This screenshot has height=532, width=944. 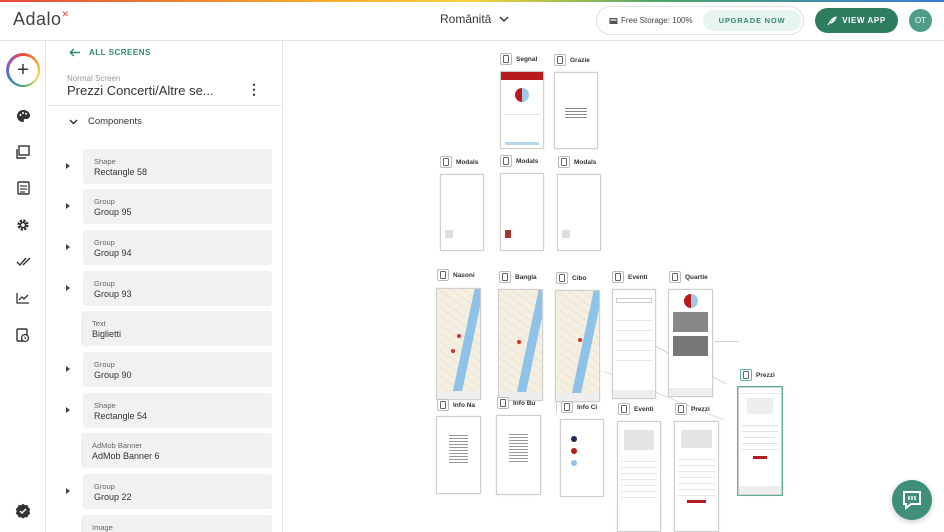 I want to click on component-item: AdMob Banner AdMob Banner 6, so click(x=176, y=450).